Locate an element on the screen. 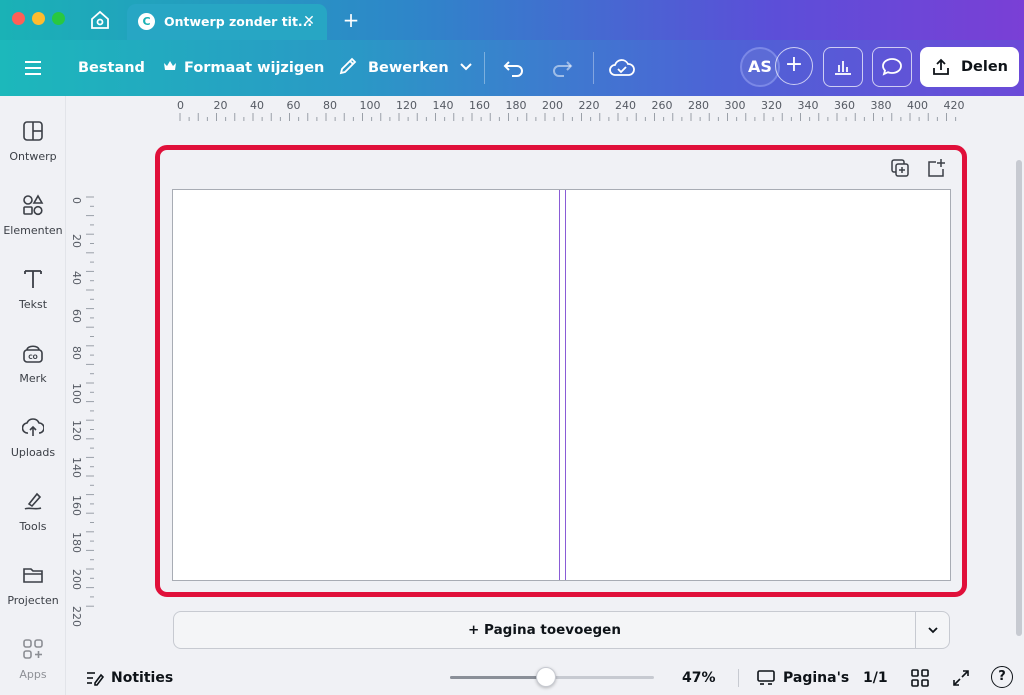  add-page-button: + Pagina toevoegen is located at coordinates (544, 630).